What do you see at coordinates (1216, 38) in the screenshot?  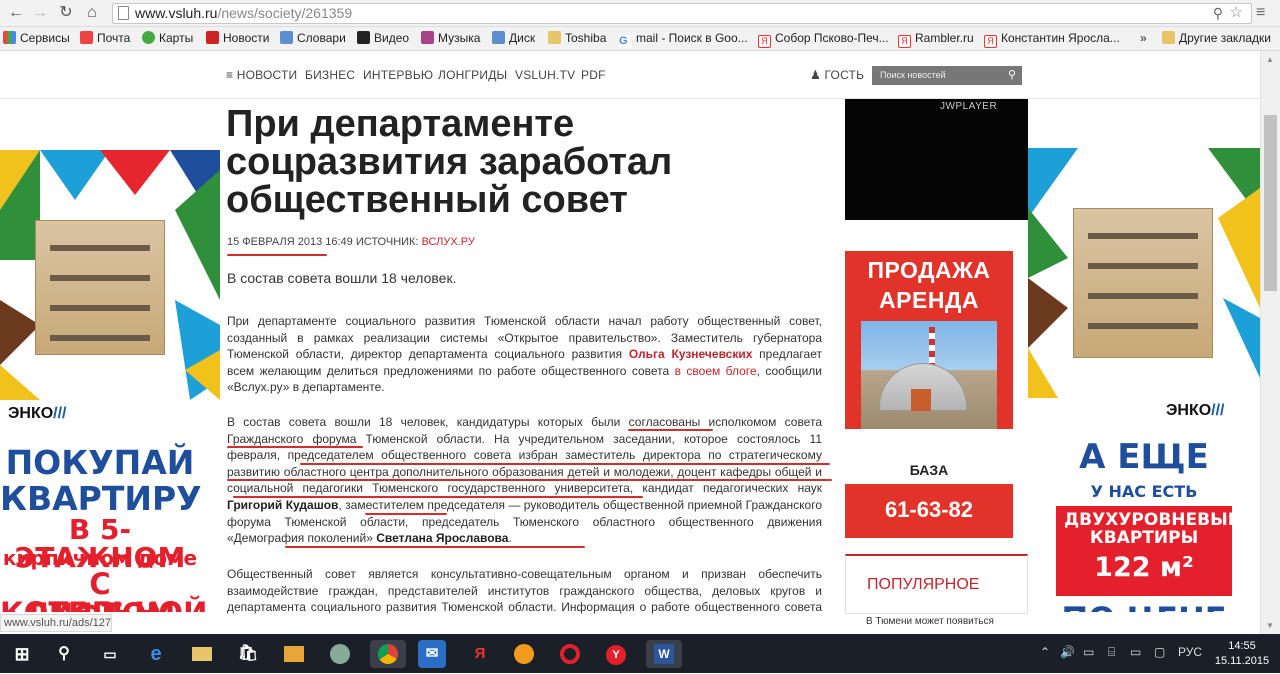 I see `bookmark-item: Другие закладки` at bounding box center [1216, 38].